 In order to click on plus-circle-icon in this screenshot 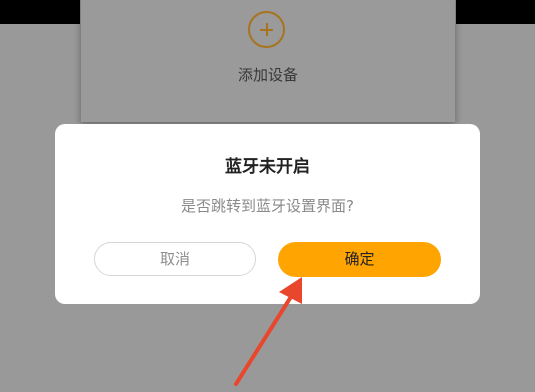, I will do `click(266, 29)`.